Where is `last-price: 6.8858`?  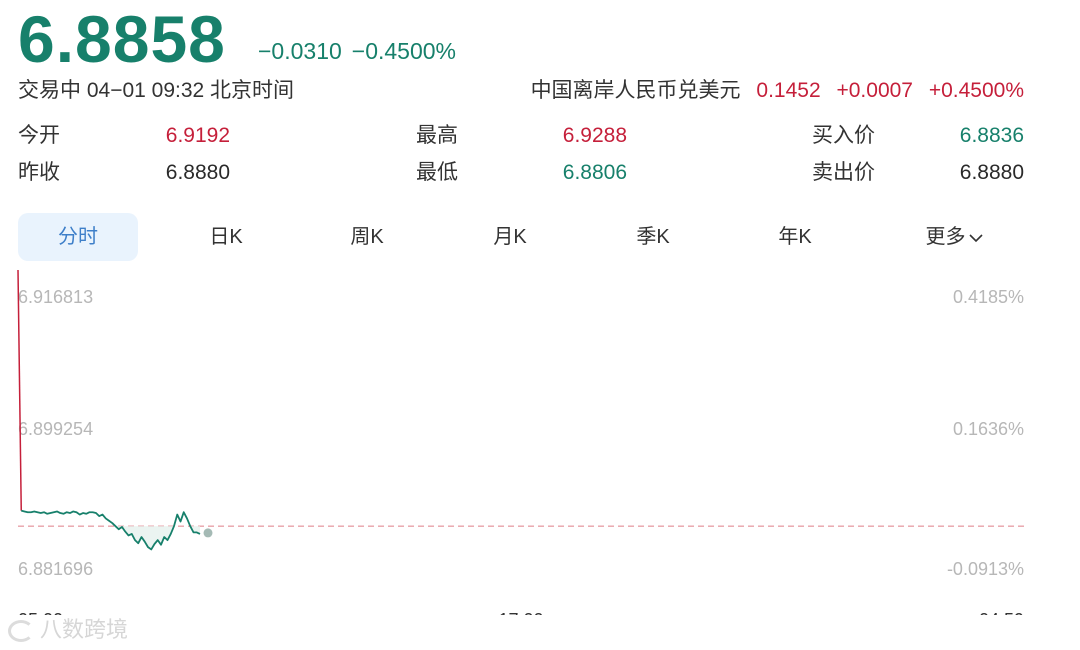 last-price: 6.8858 is located at coordinates (122, 39).